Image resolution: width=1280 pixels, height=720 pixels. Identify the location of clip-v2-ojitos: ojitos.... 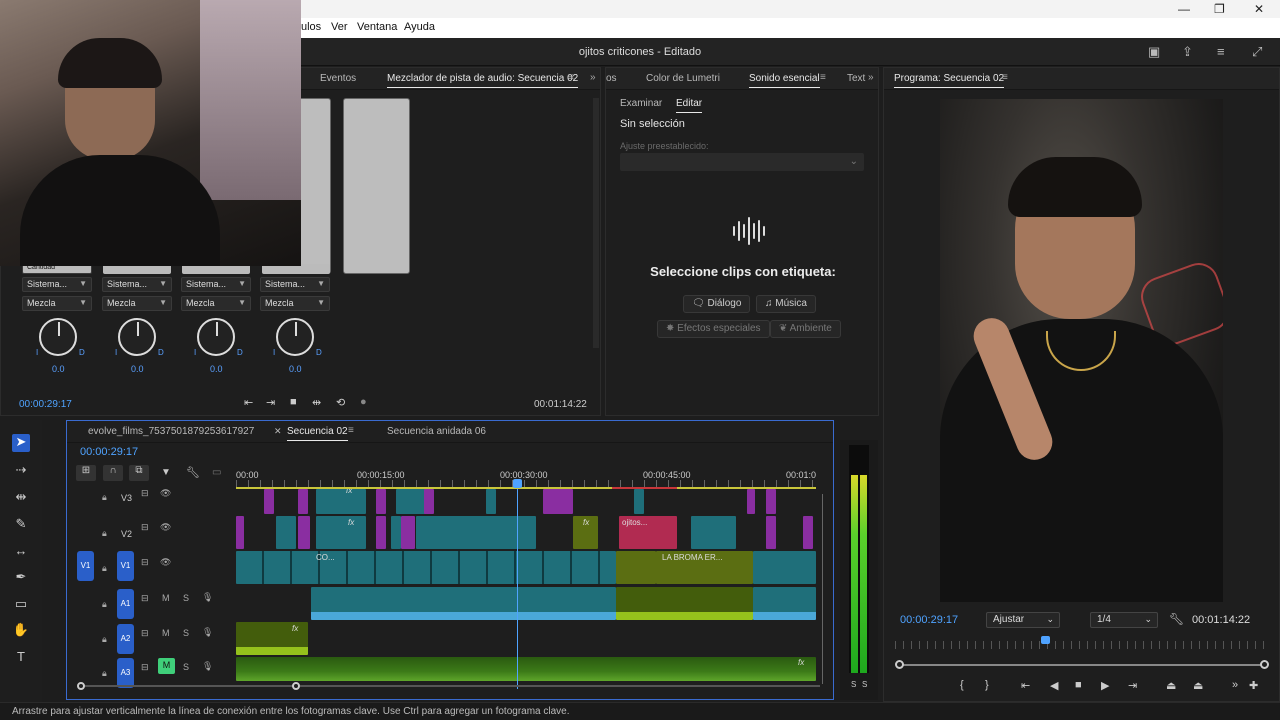
(648, 532).